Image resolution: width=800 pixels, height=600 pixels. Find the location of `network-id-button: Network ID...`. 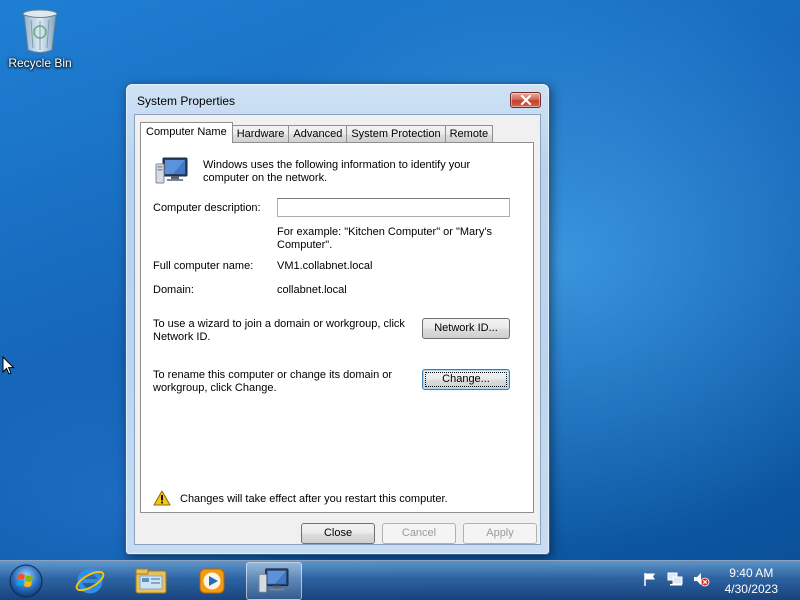

network-id-button: Network ID... is located at coordinates (466, 328).